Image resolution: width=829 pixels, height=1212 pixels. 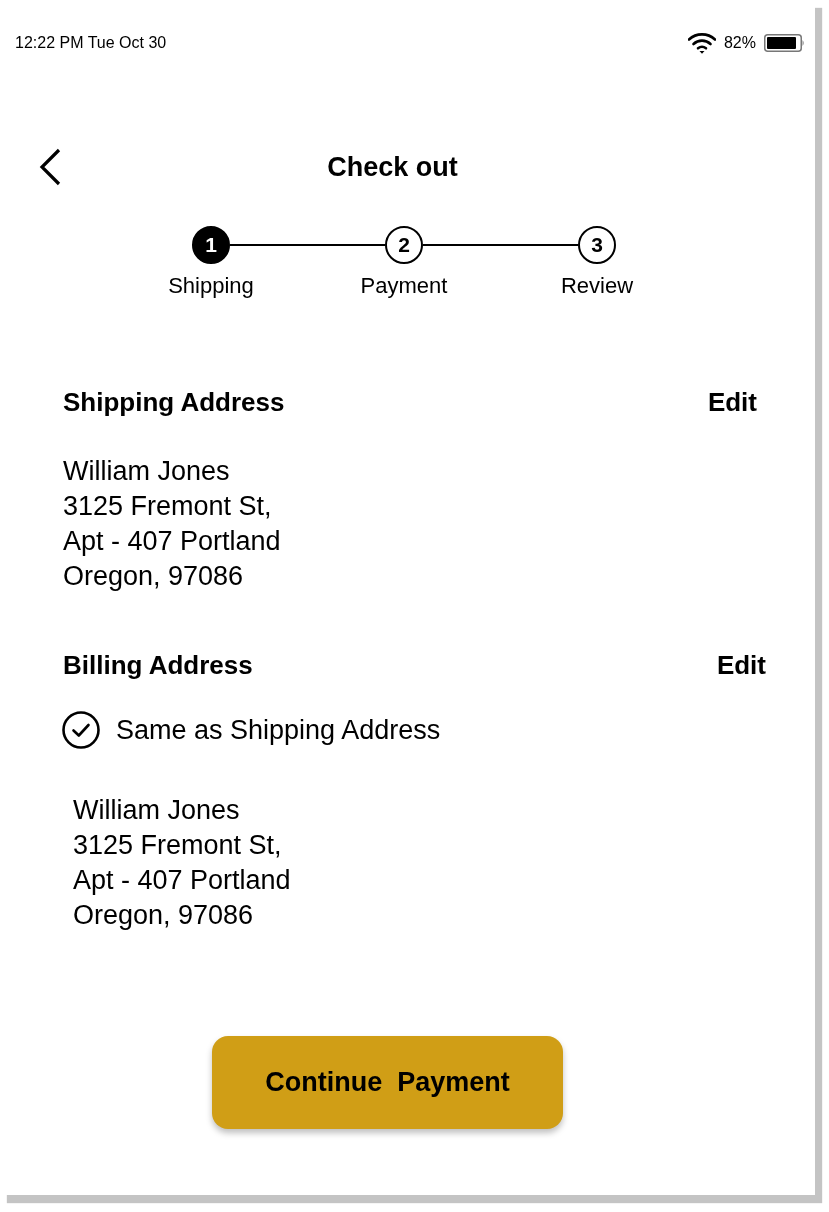 I want to click on check-circle-icon, so click(x=81, y=730).